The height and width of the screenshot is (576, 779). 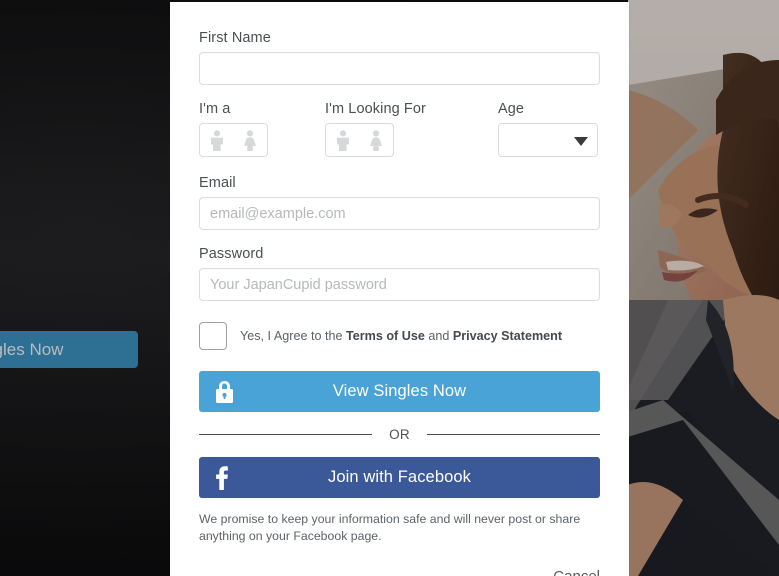 I want to click on join-with-facebook-button: Join with Facebook, so click(x=399, y=477).